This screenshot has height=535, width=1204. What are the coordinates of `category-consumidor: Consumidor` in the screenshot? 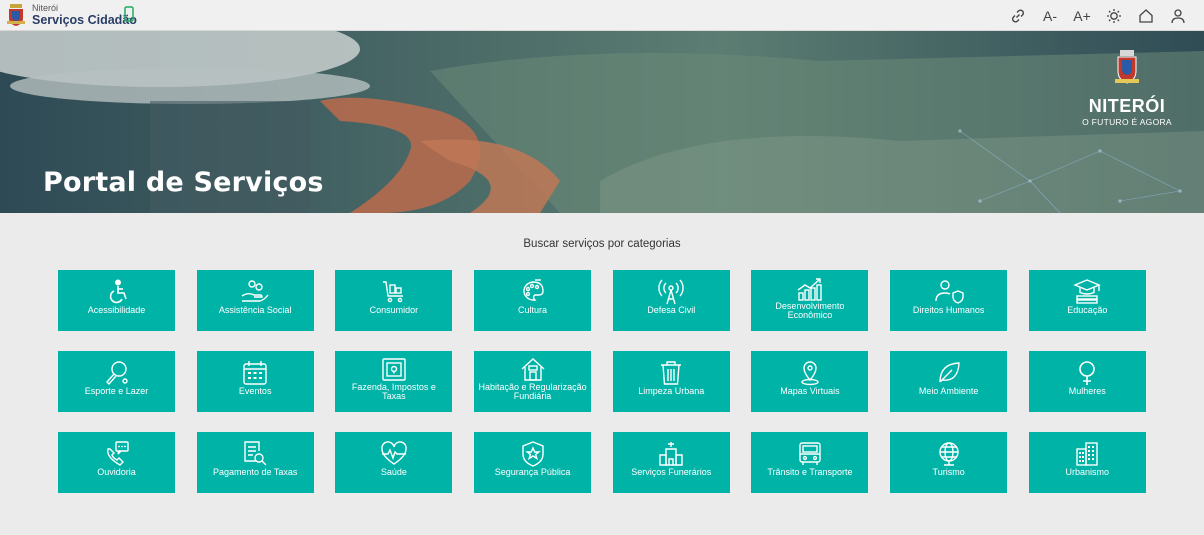 It's located at (394, 300).